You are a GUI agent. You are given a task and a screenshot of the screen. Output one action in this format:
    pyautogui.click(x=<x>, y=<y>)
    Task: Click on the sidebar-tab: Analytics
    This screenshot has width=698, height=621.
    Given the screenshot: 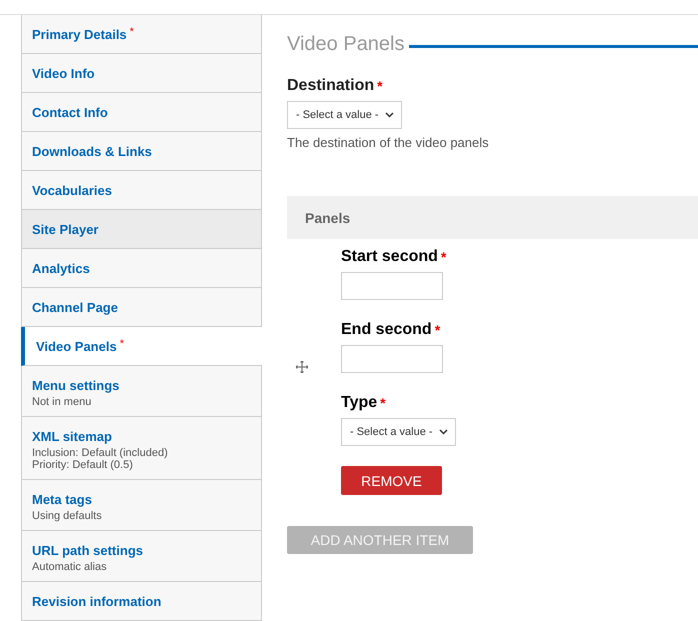 What is the action you would take?
    pyautogui.click(x=141, y=268)
    